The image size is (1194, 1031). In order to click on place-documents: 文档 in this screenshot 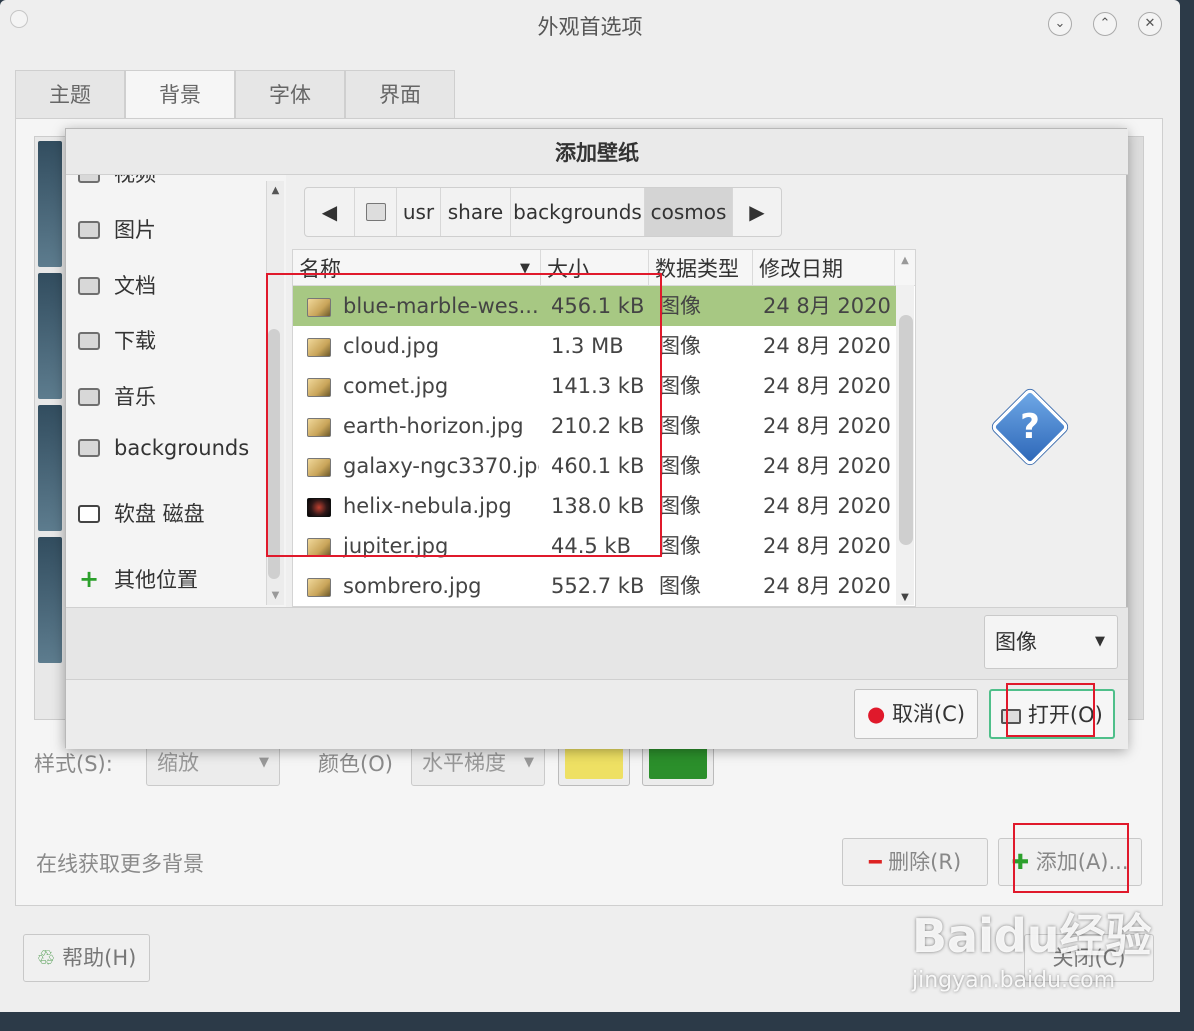, I will do `click(117, 286)`.